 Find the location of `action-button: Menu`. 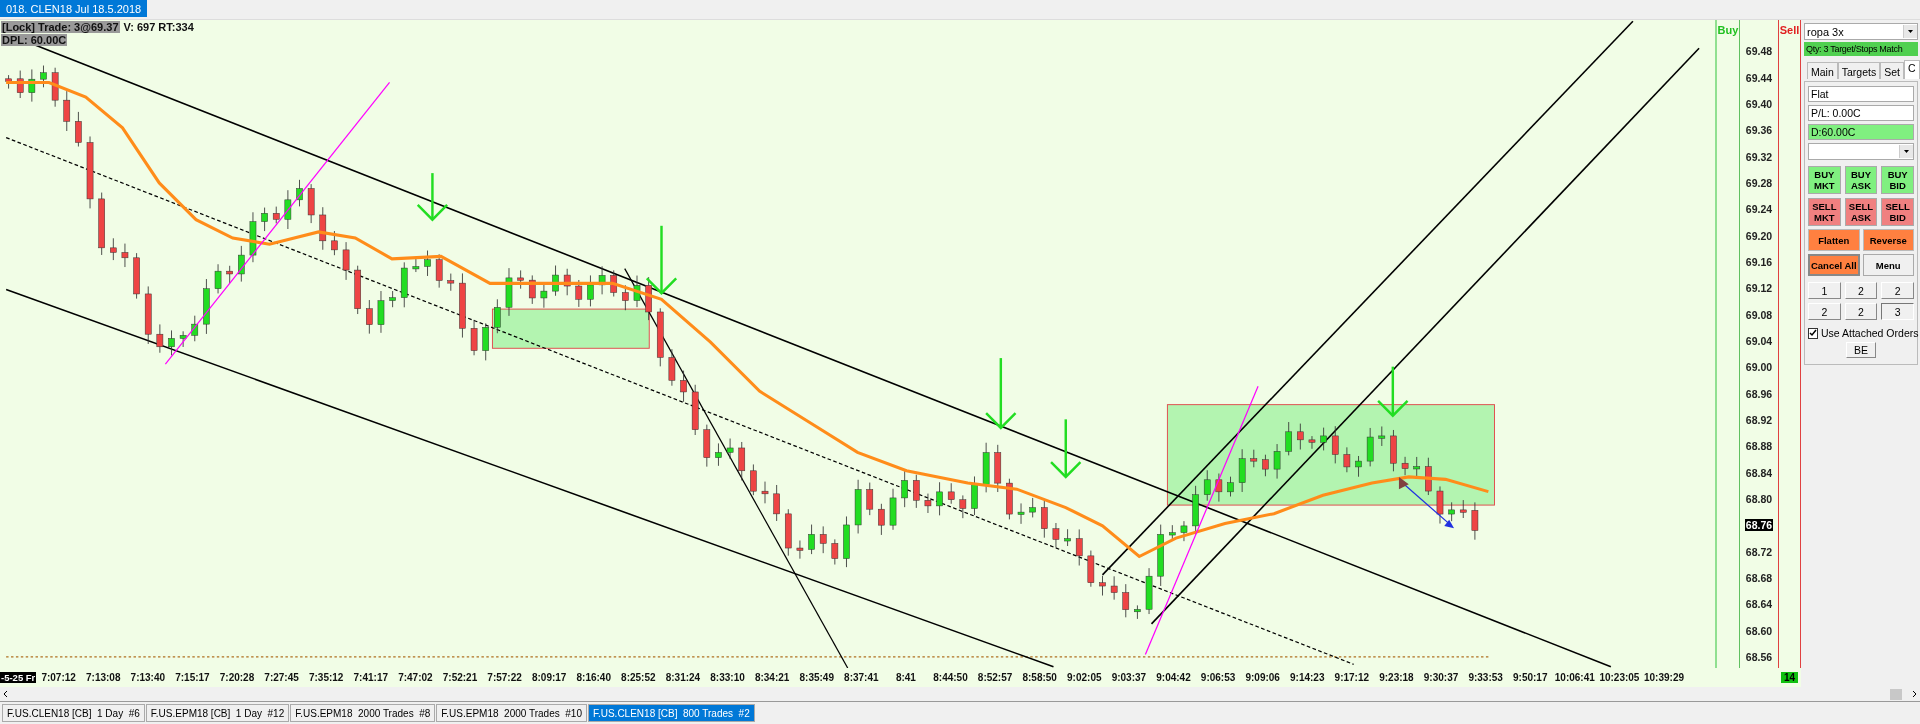

action-button: Menu is located at coordinates (1888, 265).